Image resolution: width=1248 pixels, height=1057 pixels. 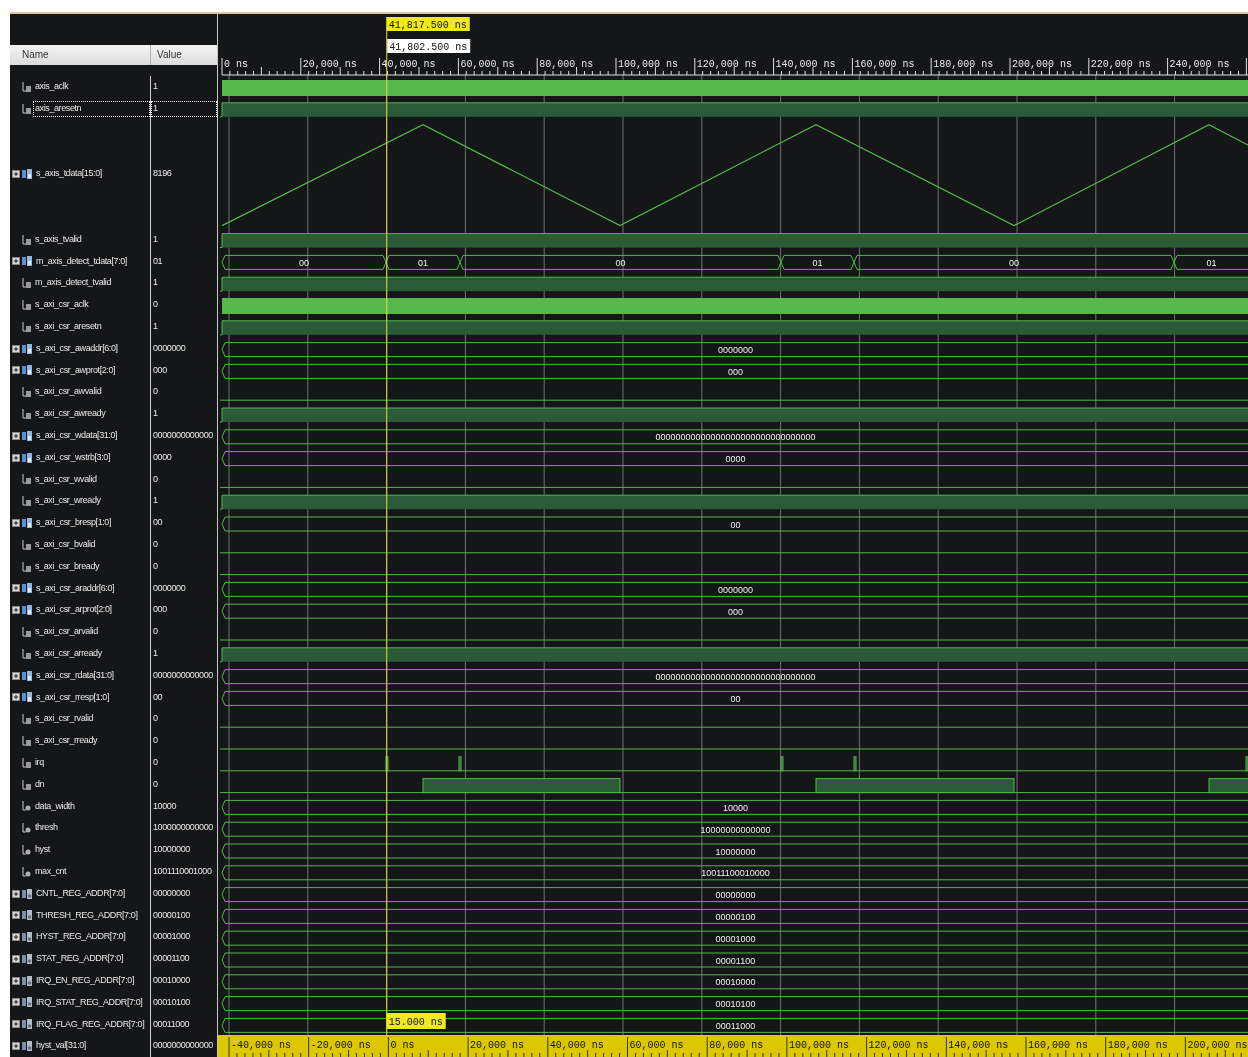 I want to click on signal-value: 00010000, so click(x=171, y=980).